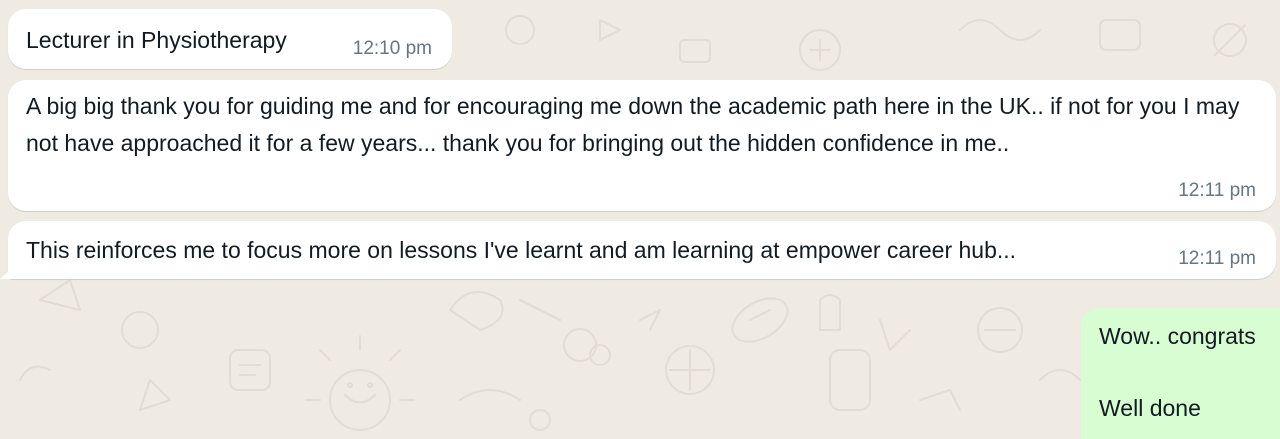 This screenshot has height=439, width=1280. Describe the element at coordinates (8, 272) in the screenshot. I see `bubble-tail` at that location.